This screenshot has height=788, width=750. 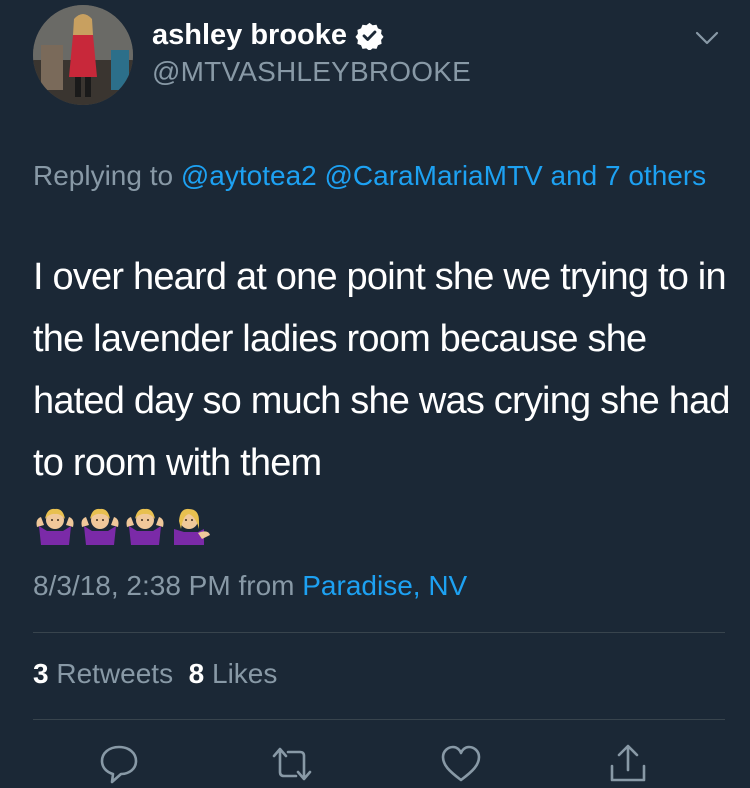 I want to click on verified-badge-icon, so click(x=369, y=36).